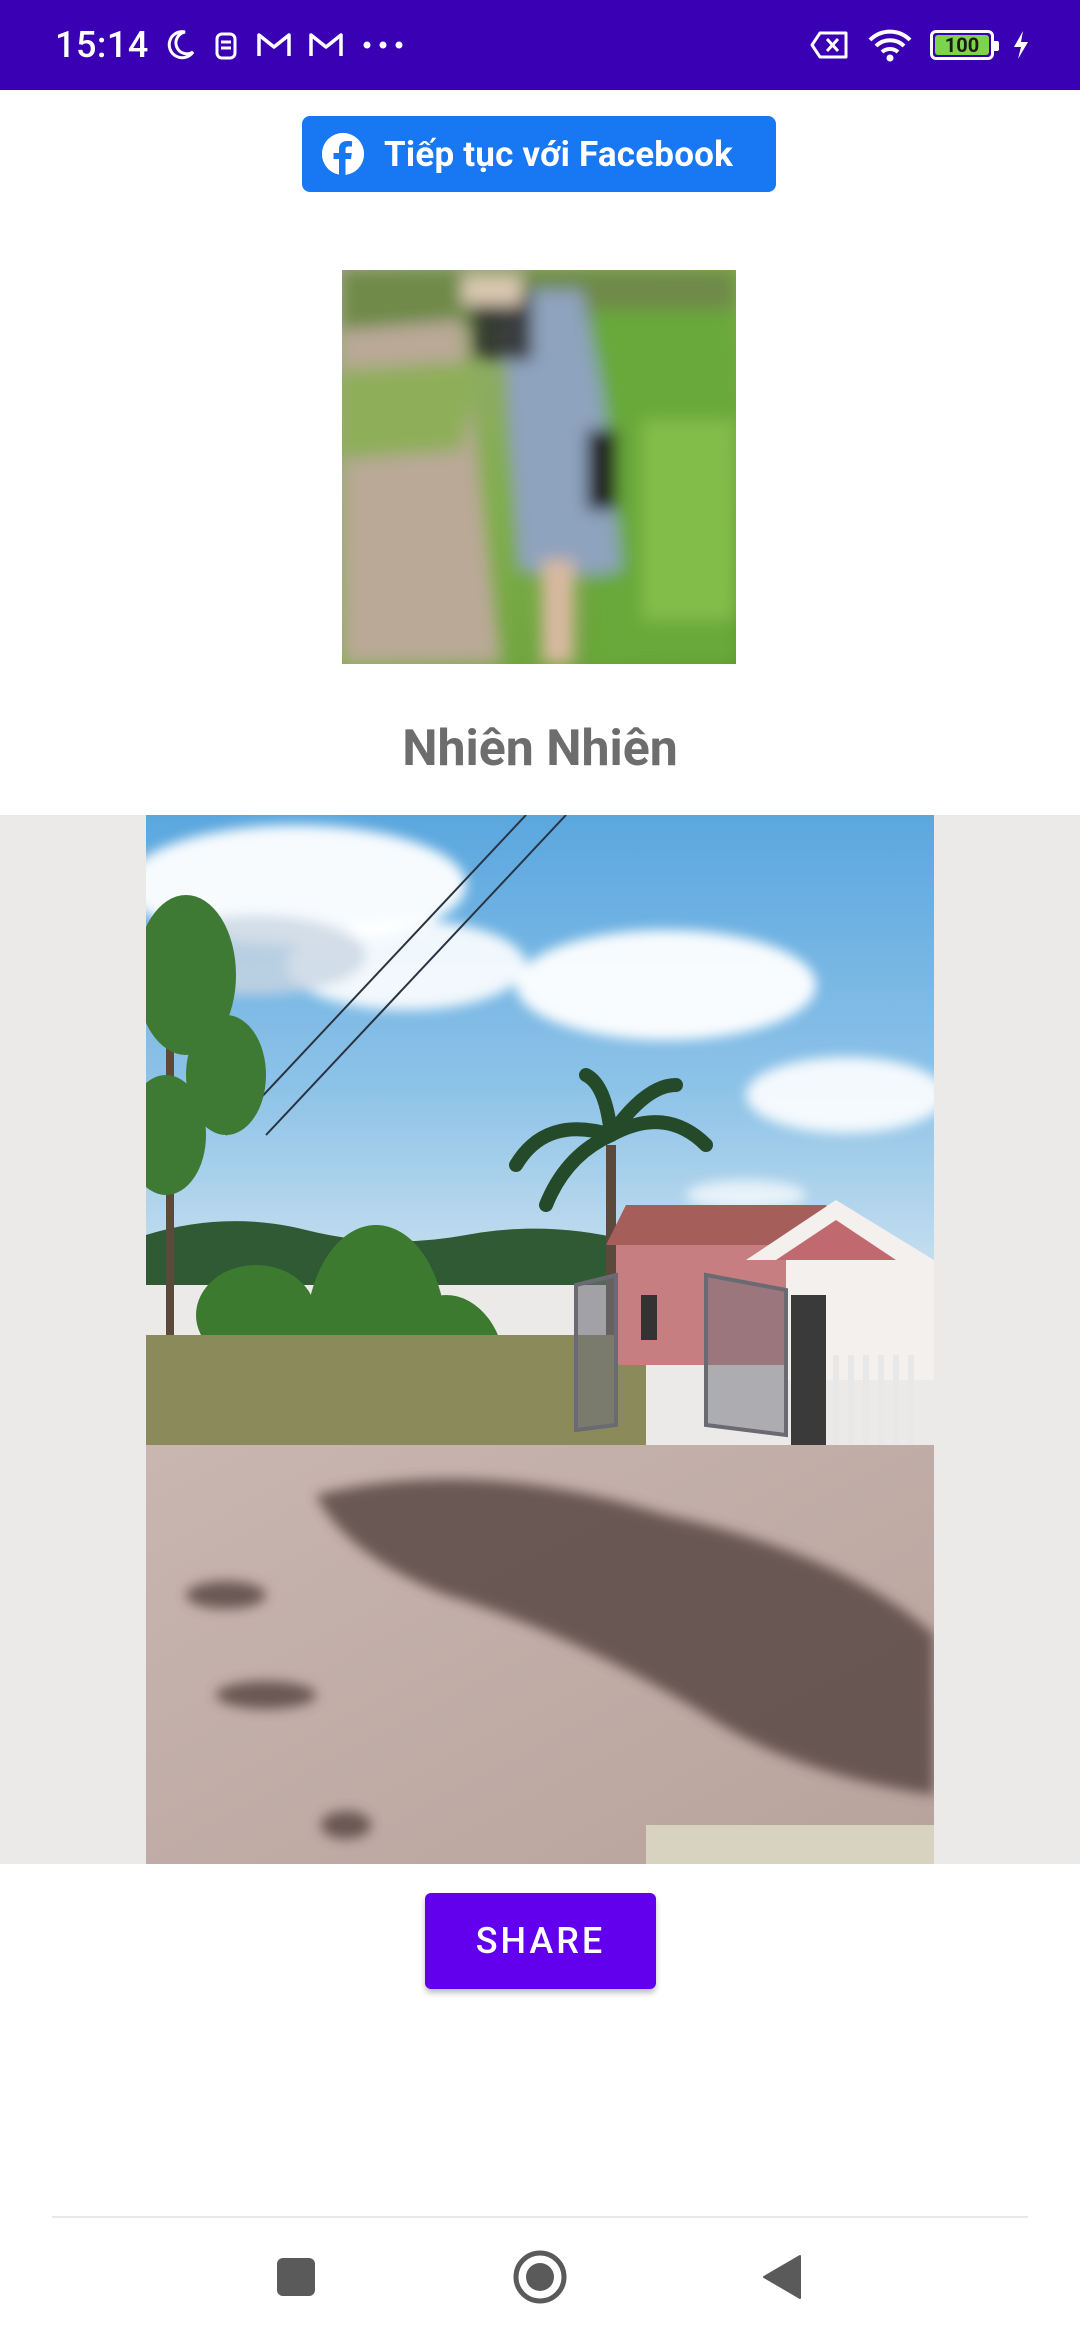  I want to click on facebook-button-label: Tiếp tục với Facebook, so click(559, 154).